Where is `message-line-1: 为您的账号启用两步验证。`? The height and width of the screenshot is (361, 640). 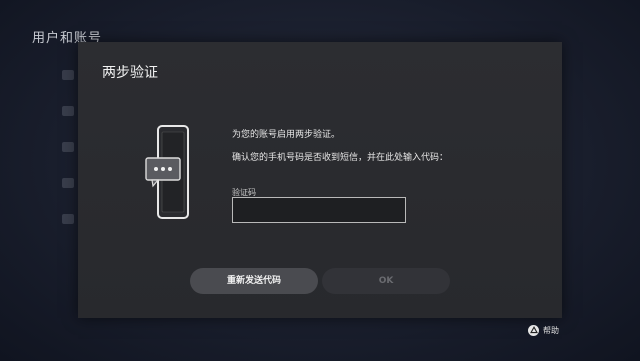
message-line-1: 为您的账号启用两步验证。 is located at coordinates (286, 135).